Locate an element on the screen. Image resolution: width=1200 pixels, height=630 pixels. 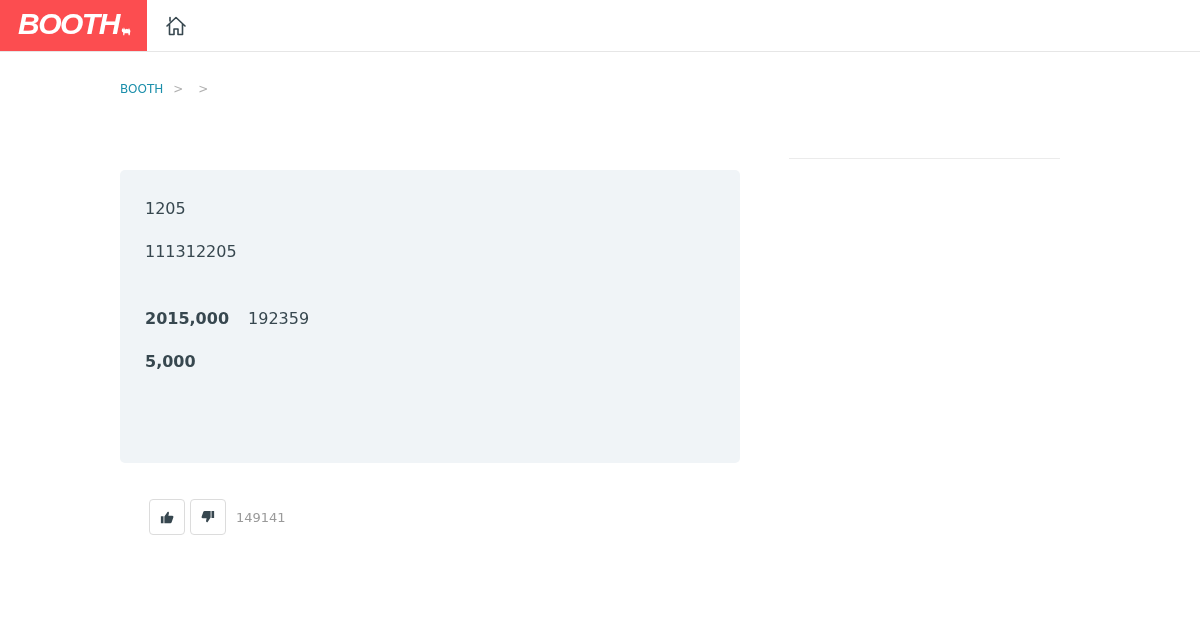
logo-link: BOOTH is located at coordinates (73, 25).